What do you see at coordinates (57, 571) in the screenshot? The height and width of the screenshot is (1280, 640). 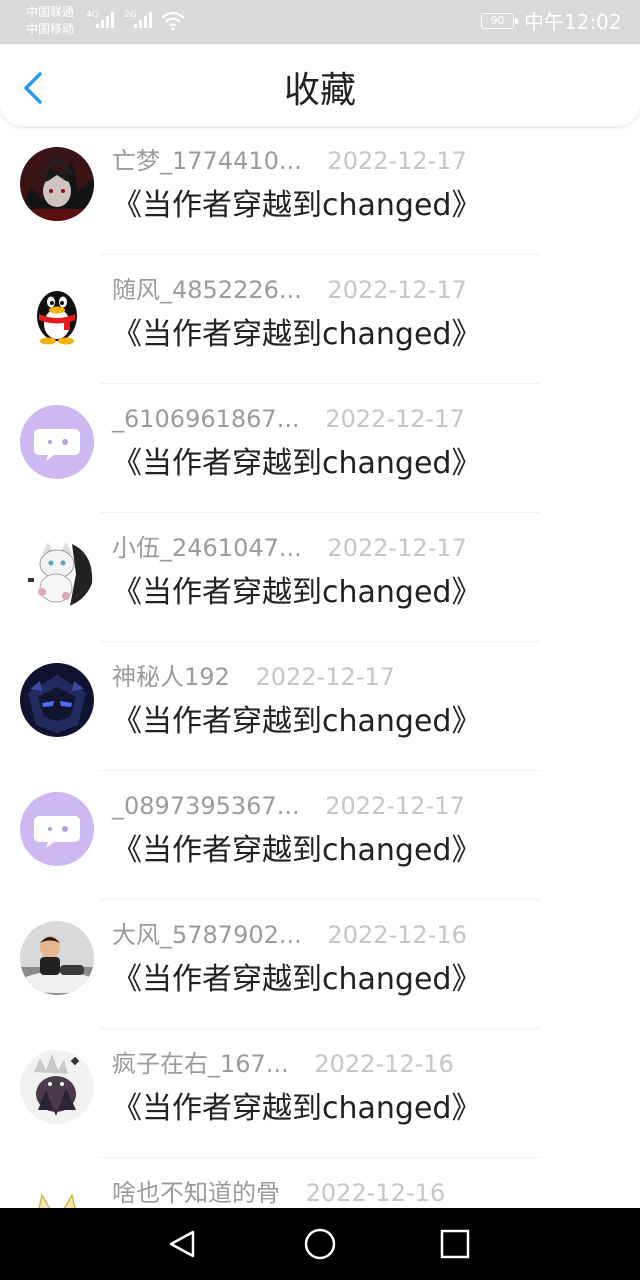 I see `white-fox-avatar` at bounding box center [57, 571].